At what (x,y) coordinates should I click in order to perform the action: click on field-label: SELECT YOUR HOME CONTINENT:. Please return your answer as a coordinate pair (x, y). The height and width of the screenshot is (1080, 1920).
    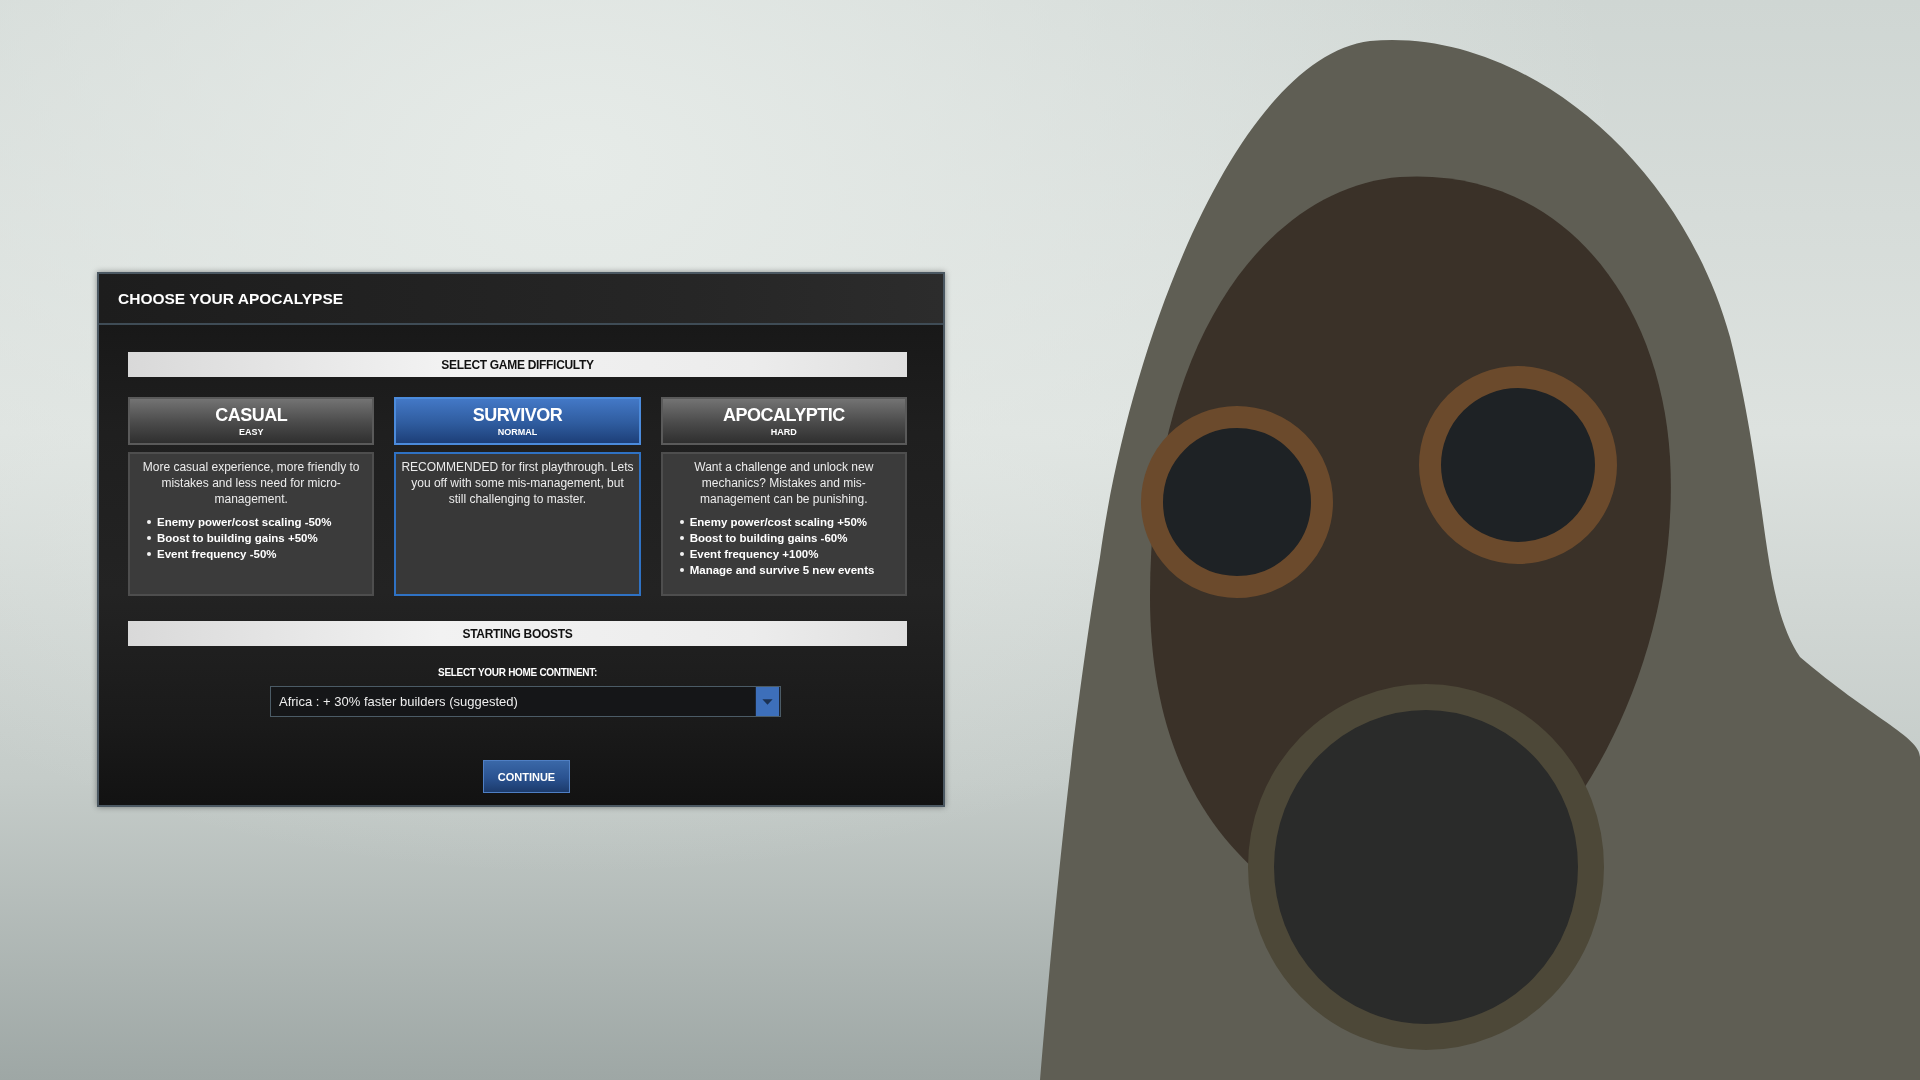
    Looking at the image, I should click on (517, 672).